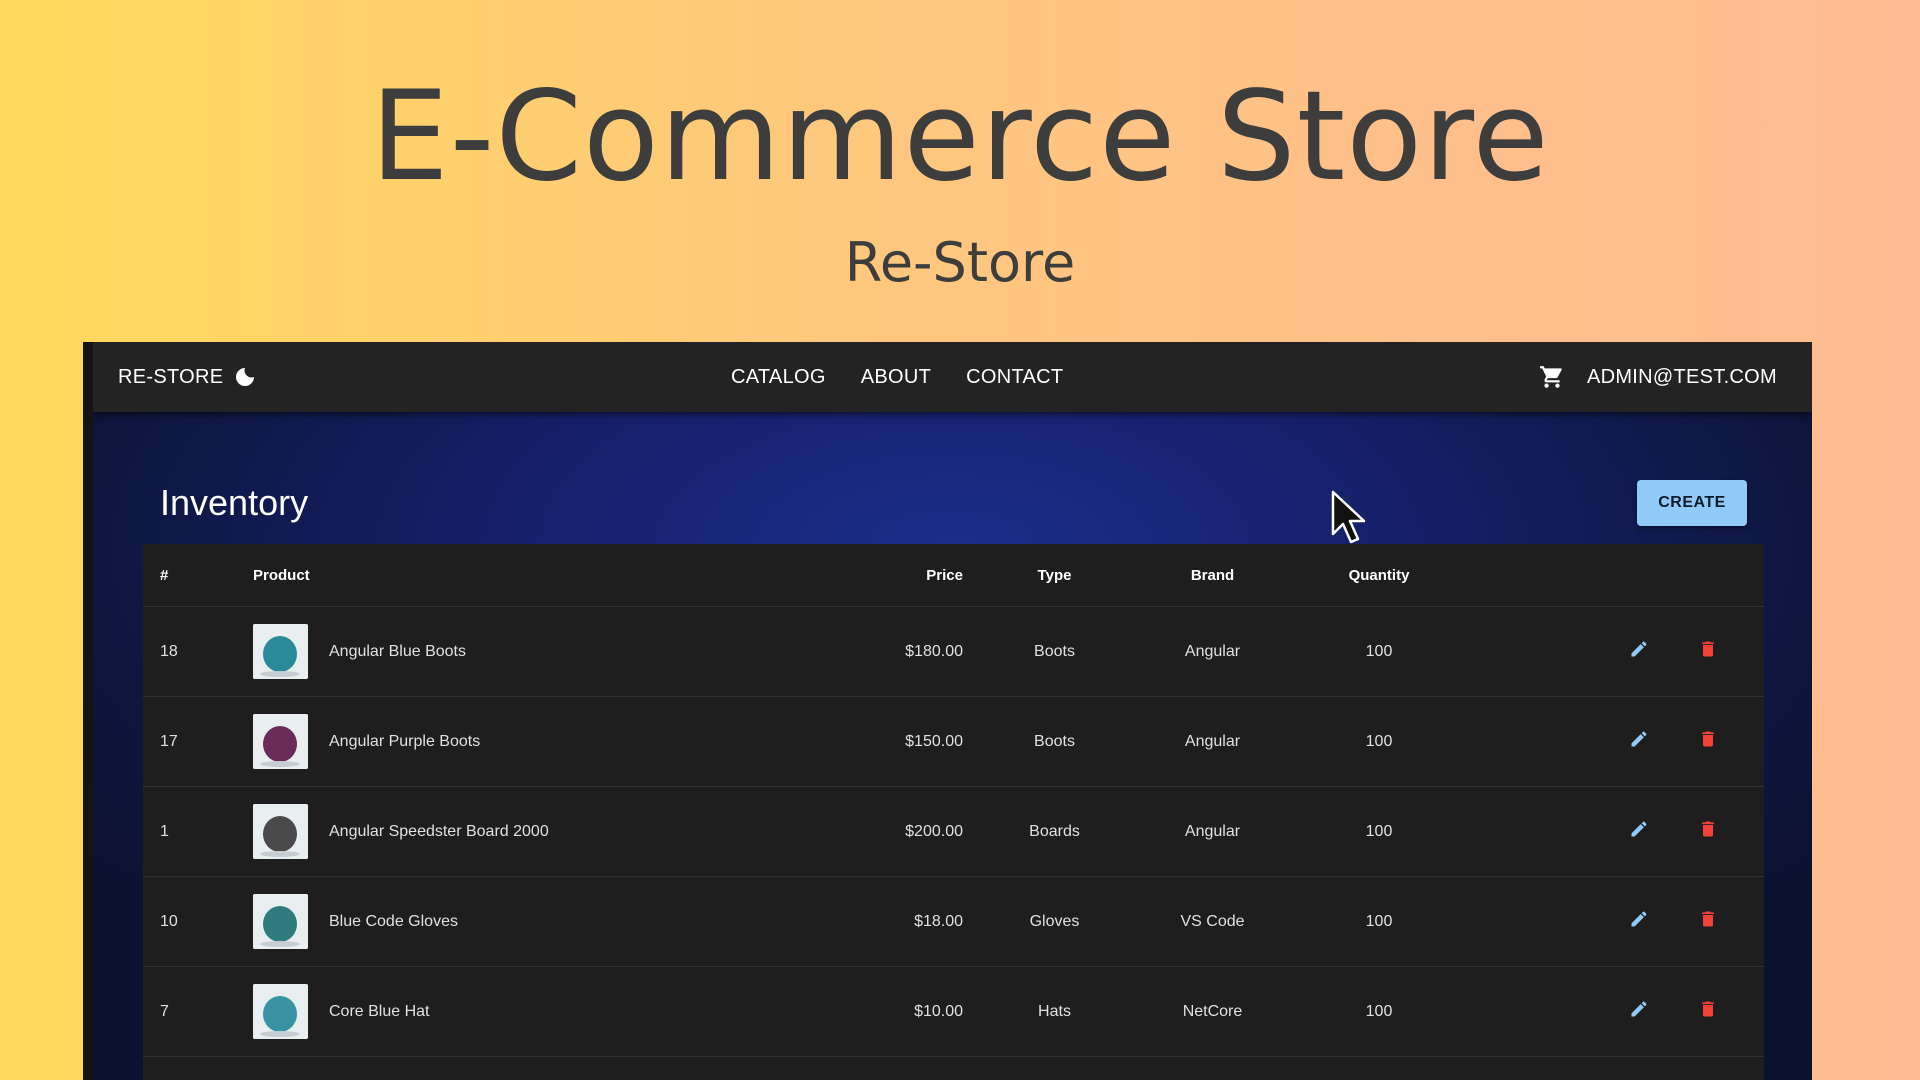 Image resolution: width=1920 pixels, height=1080 pixels. Describe the element at coordinates (397, 651) in the screenshot. I see `product-name: Angular Blue Boots` at that location.